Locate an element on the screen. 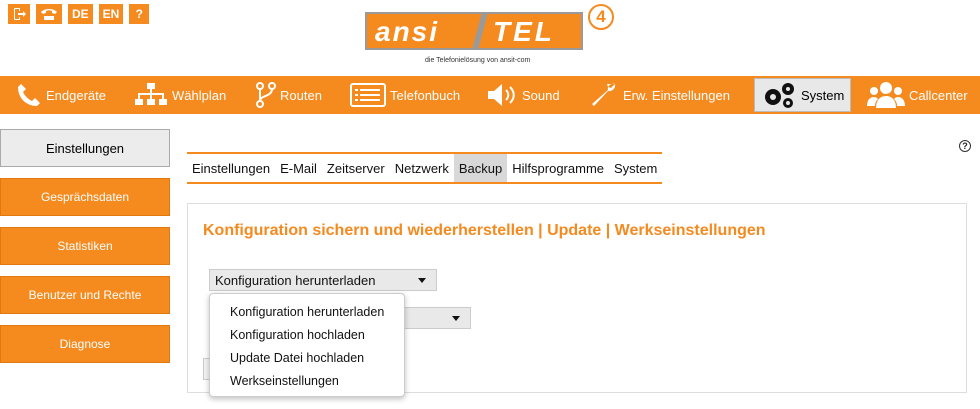  nav-item-sound: Sound is located at coordinates (523, 95).